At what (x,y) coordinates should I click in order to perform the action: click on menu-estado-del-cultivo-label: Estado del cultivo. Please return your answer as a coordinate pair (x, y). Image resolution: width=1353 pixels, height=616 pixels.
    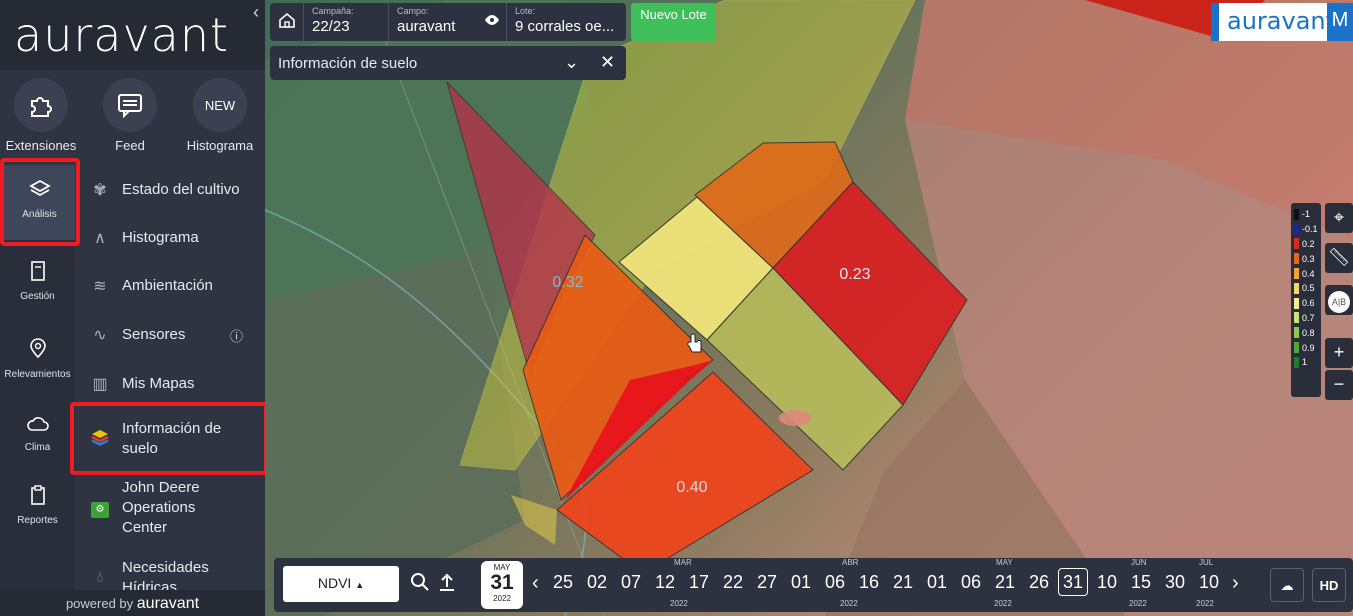
    Looking at the image, I should click on (181, 189).